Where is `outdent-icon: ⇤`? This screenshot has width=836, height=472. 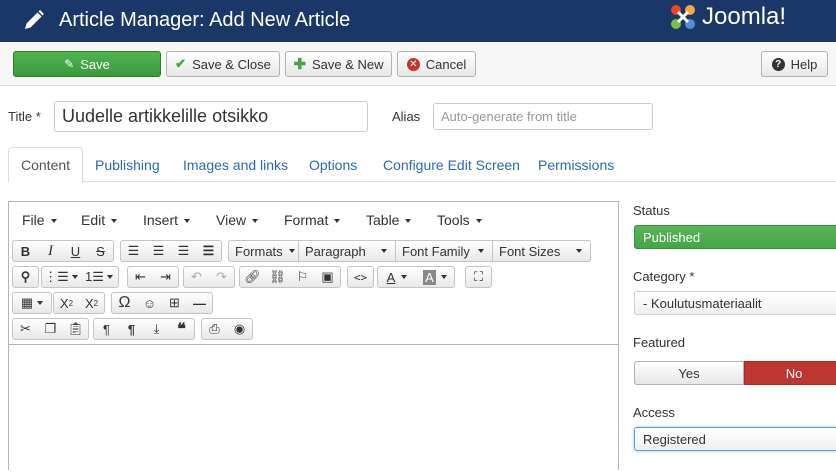
outdent-icon: ⇤ is located at coordinates (140, 277).